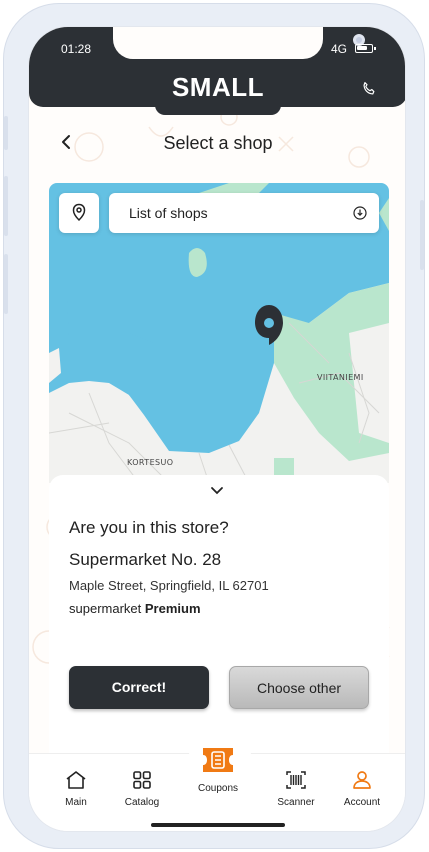  Describe the element at coordinates (422, 235) in the screenshot. I see `power-button` at that location.